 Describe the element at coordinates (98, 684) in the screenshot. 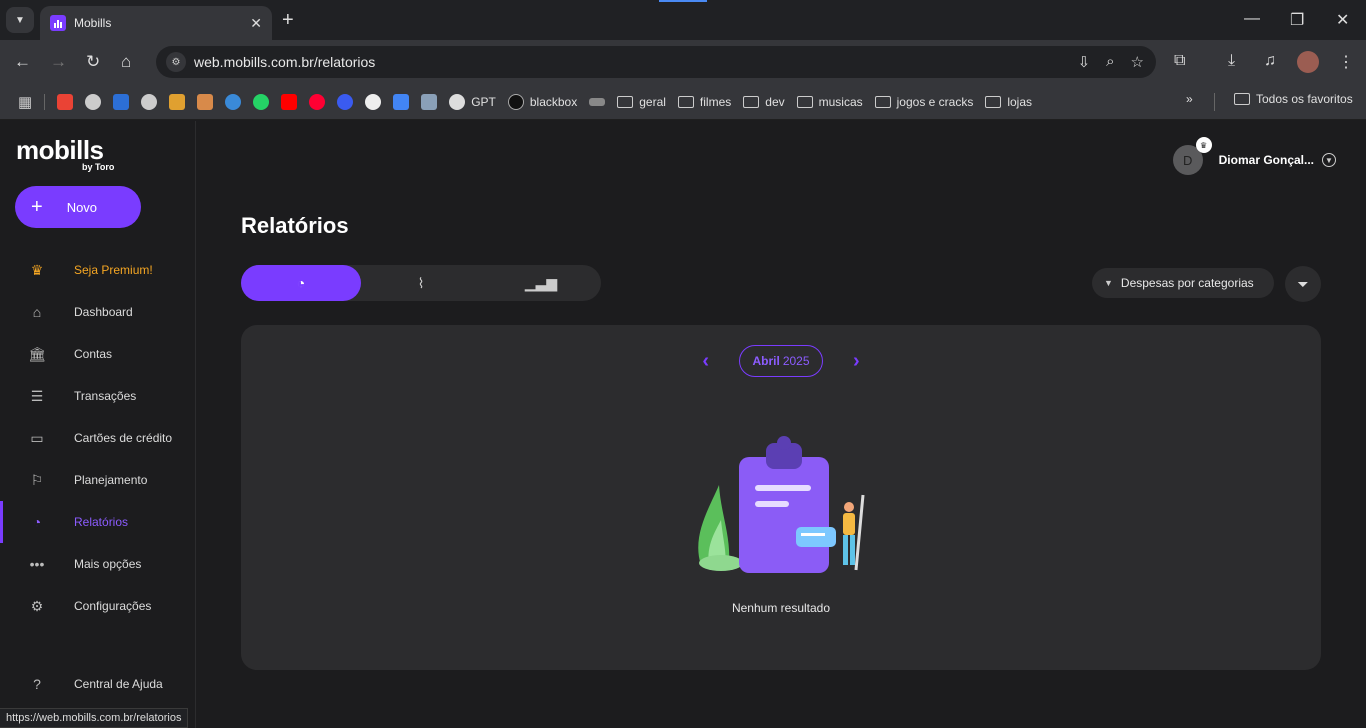

I see `sidebar-item-ajuda: ? Central de Ajuda` at that location.